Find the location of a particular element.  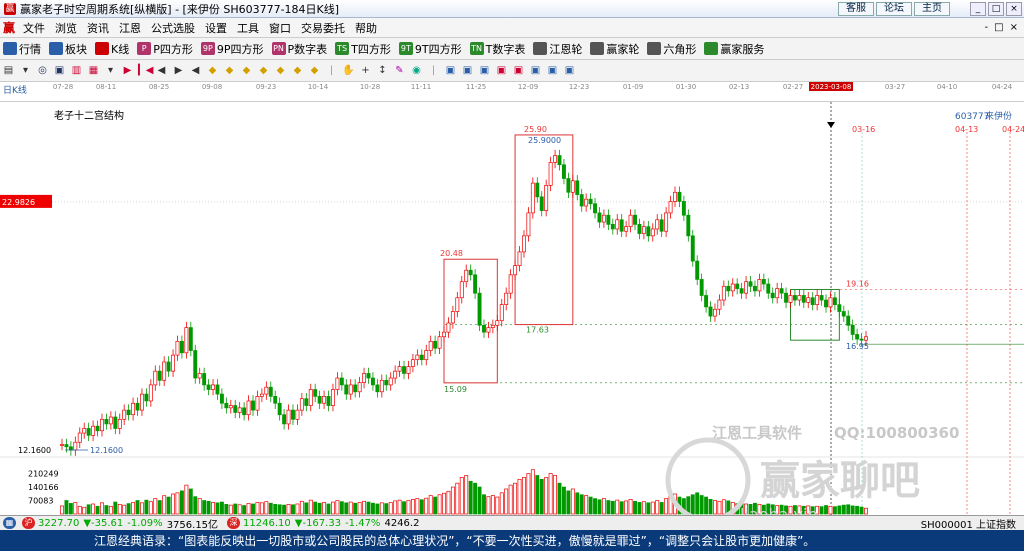

tool-icon-6: ▾ is located at coordinates (110, 70).